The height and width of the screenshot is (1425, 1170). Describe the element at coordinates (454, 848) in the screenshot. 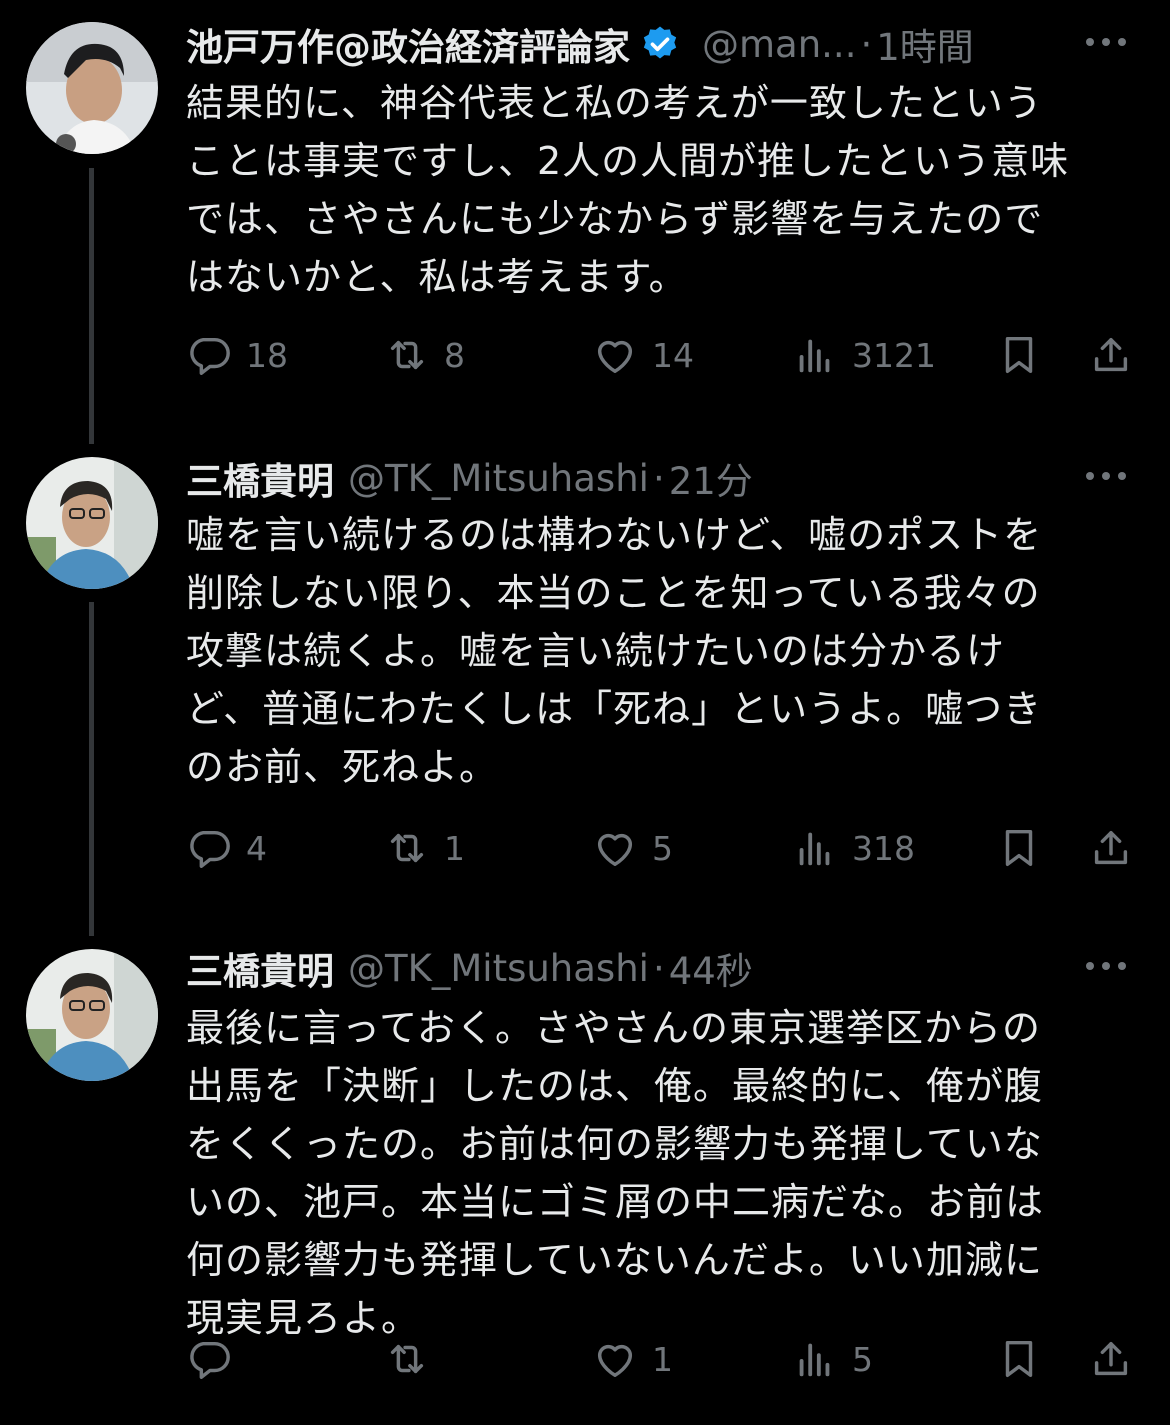

I see `repost-count: 1` at that location.